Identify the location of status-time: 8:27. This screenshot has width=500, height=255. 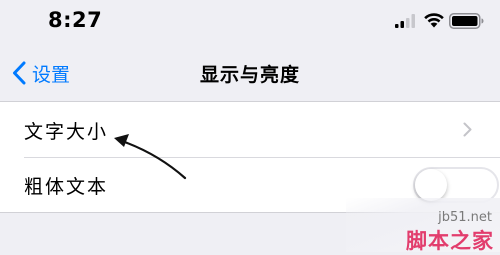
(75, 20).